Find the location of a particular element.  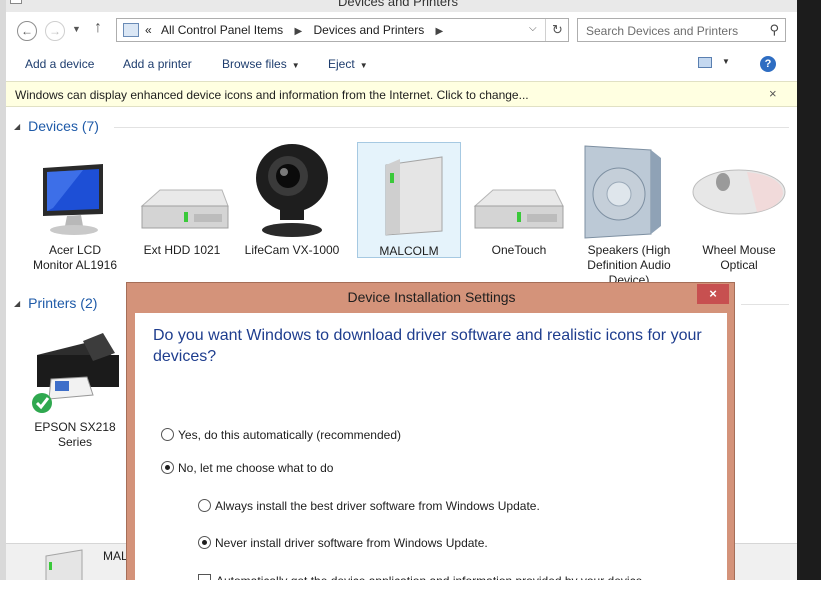

monitor-icon is located at coordinates (73, 199).